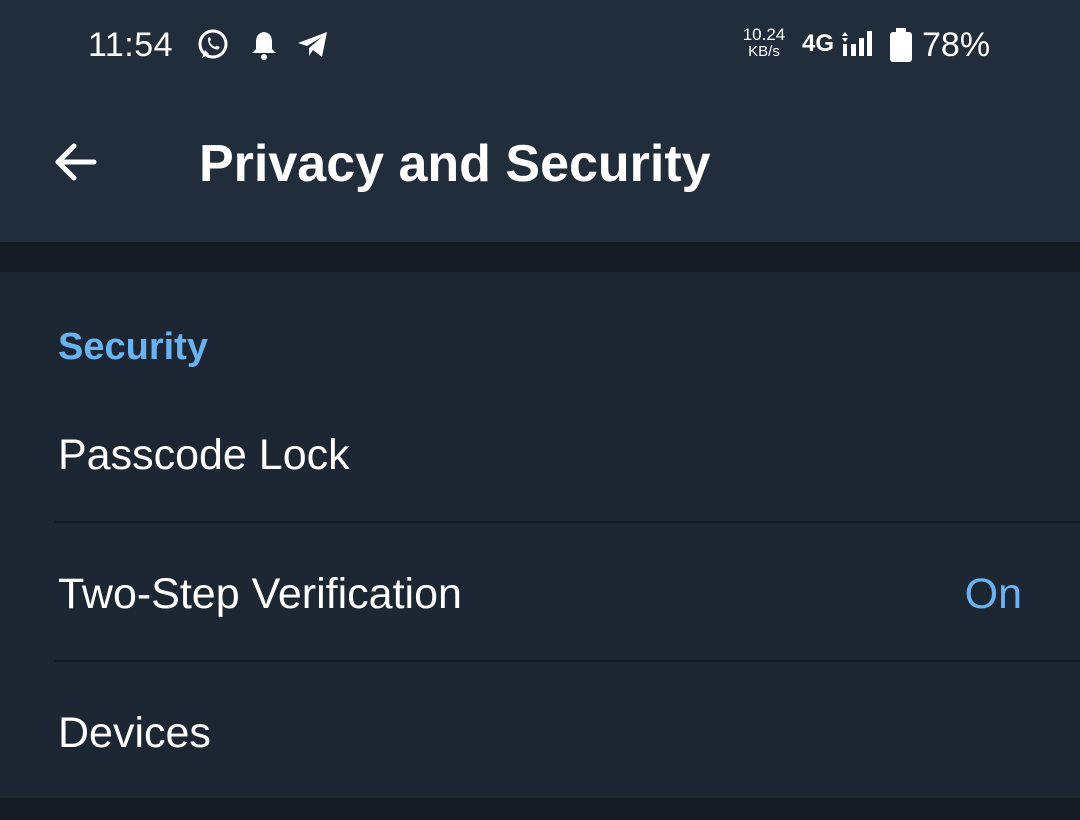 Image resolution: width=1080 pixels, height=820 pixels. I want to click on back-button, so click(76, 164).